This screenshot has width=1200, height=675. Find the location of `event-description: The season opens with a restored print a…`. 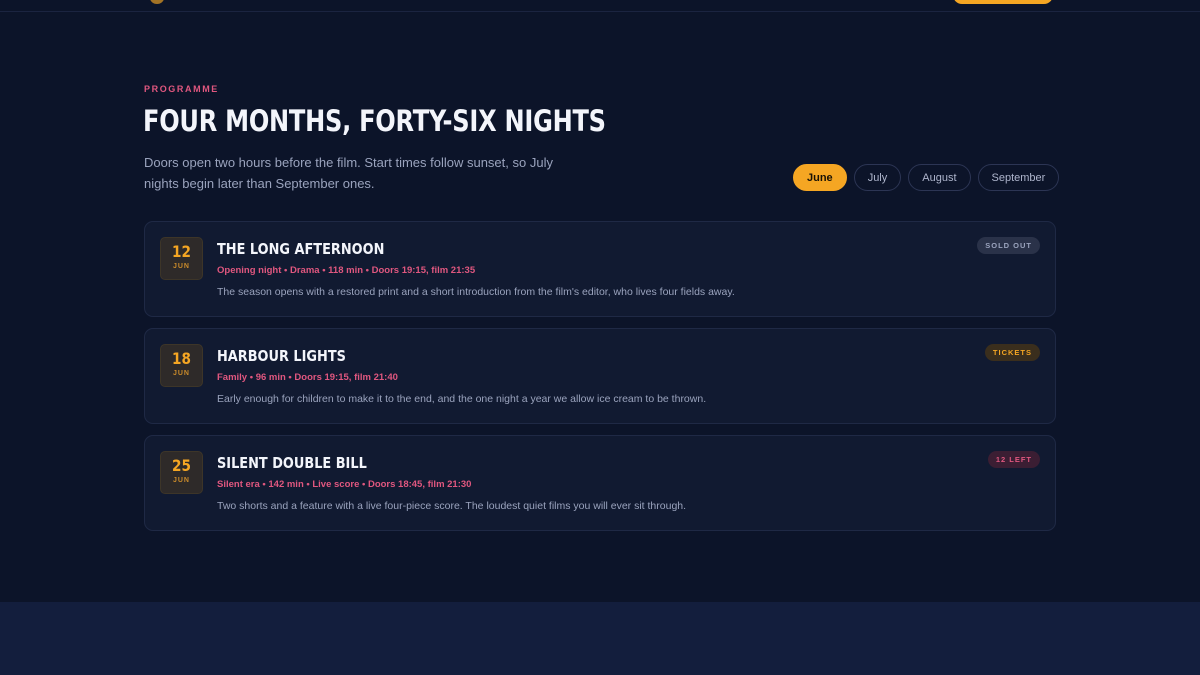

event-description: The season opens with a restored print a… is located at coordinates (476, 292).